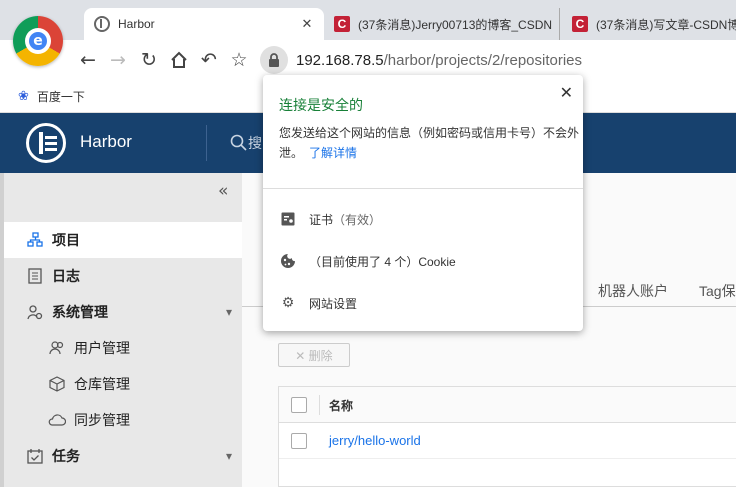 Image resolution: width=736 pixels, height=487 pixels. Describe the element at coordinates (307, 24) in the screenshot. I see `tab-close-icon: ✕` at that location.